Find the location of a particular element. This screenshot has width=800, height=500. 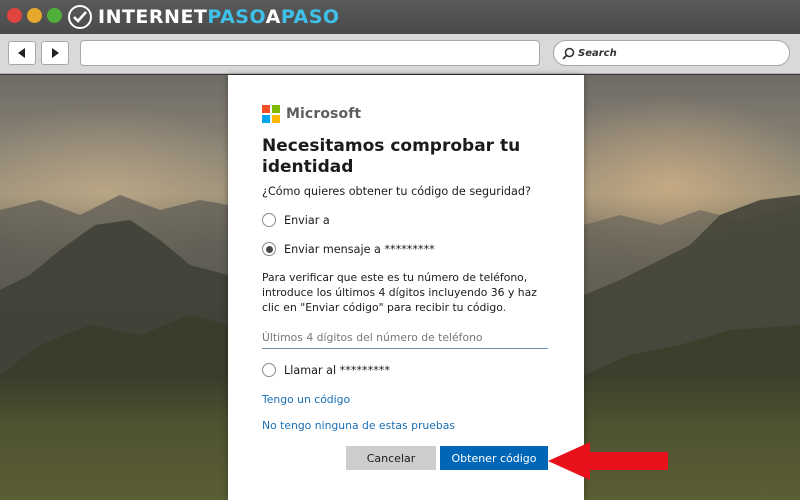

microsoft-logo: Microsoft is located at coordinates (311, 114).